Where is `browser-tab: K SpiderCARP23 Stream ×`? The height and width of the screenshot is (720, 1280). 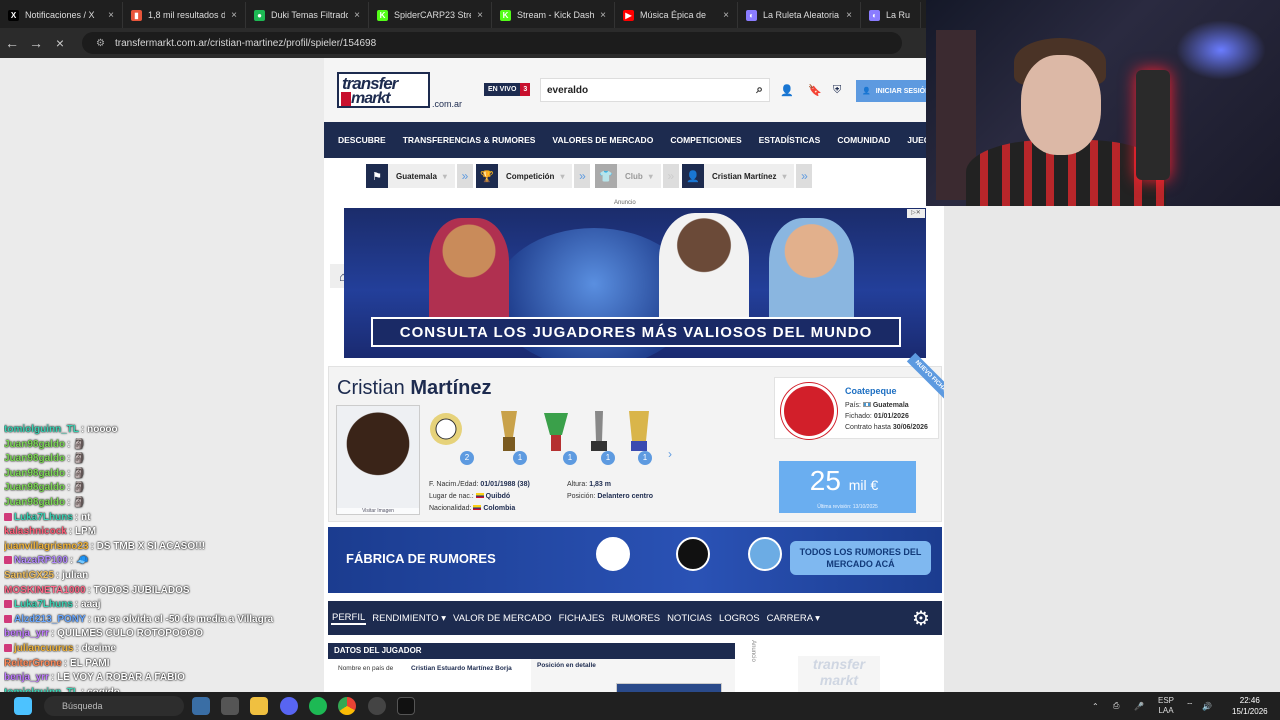
browser-tab: K SpiderCARP23 Stream × is located at coordinates (430, 15).